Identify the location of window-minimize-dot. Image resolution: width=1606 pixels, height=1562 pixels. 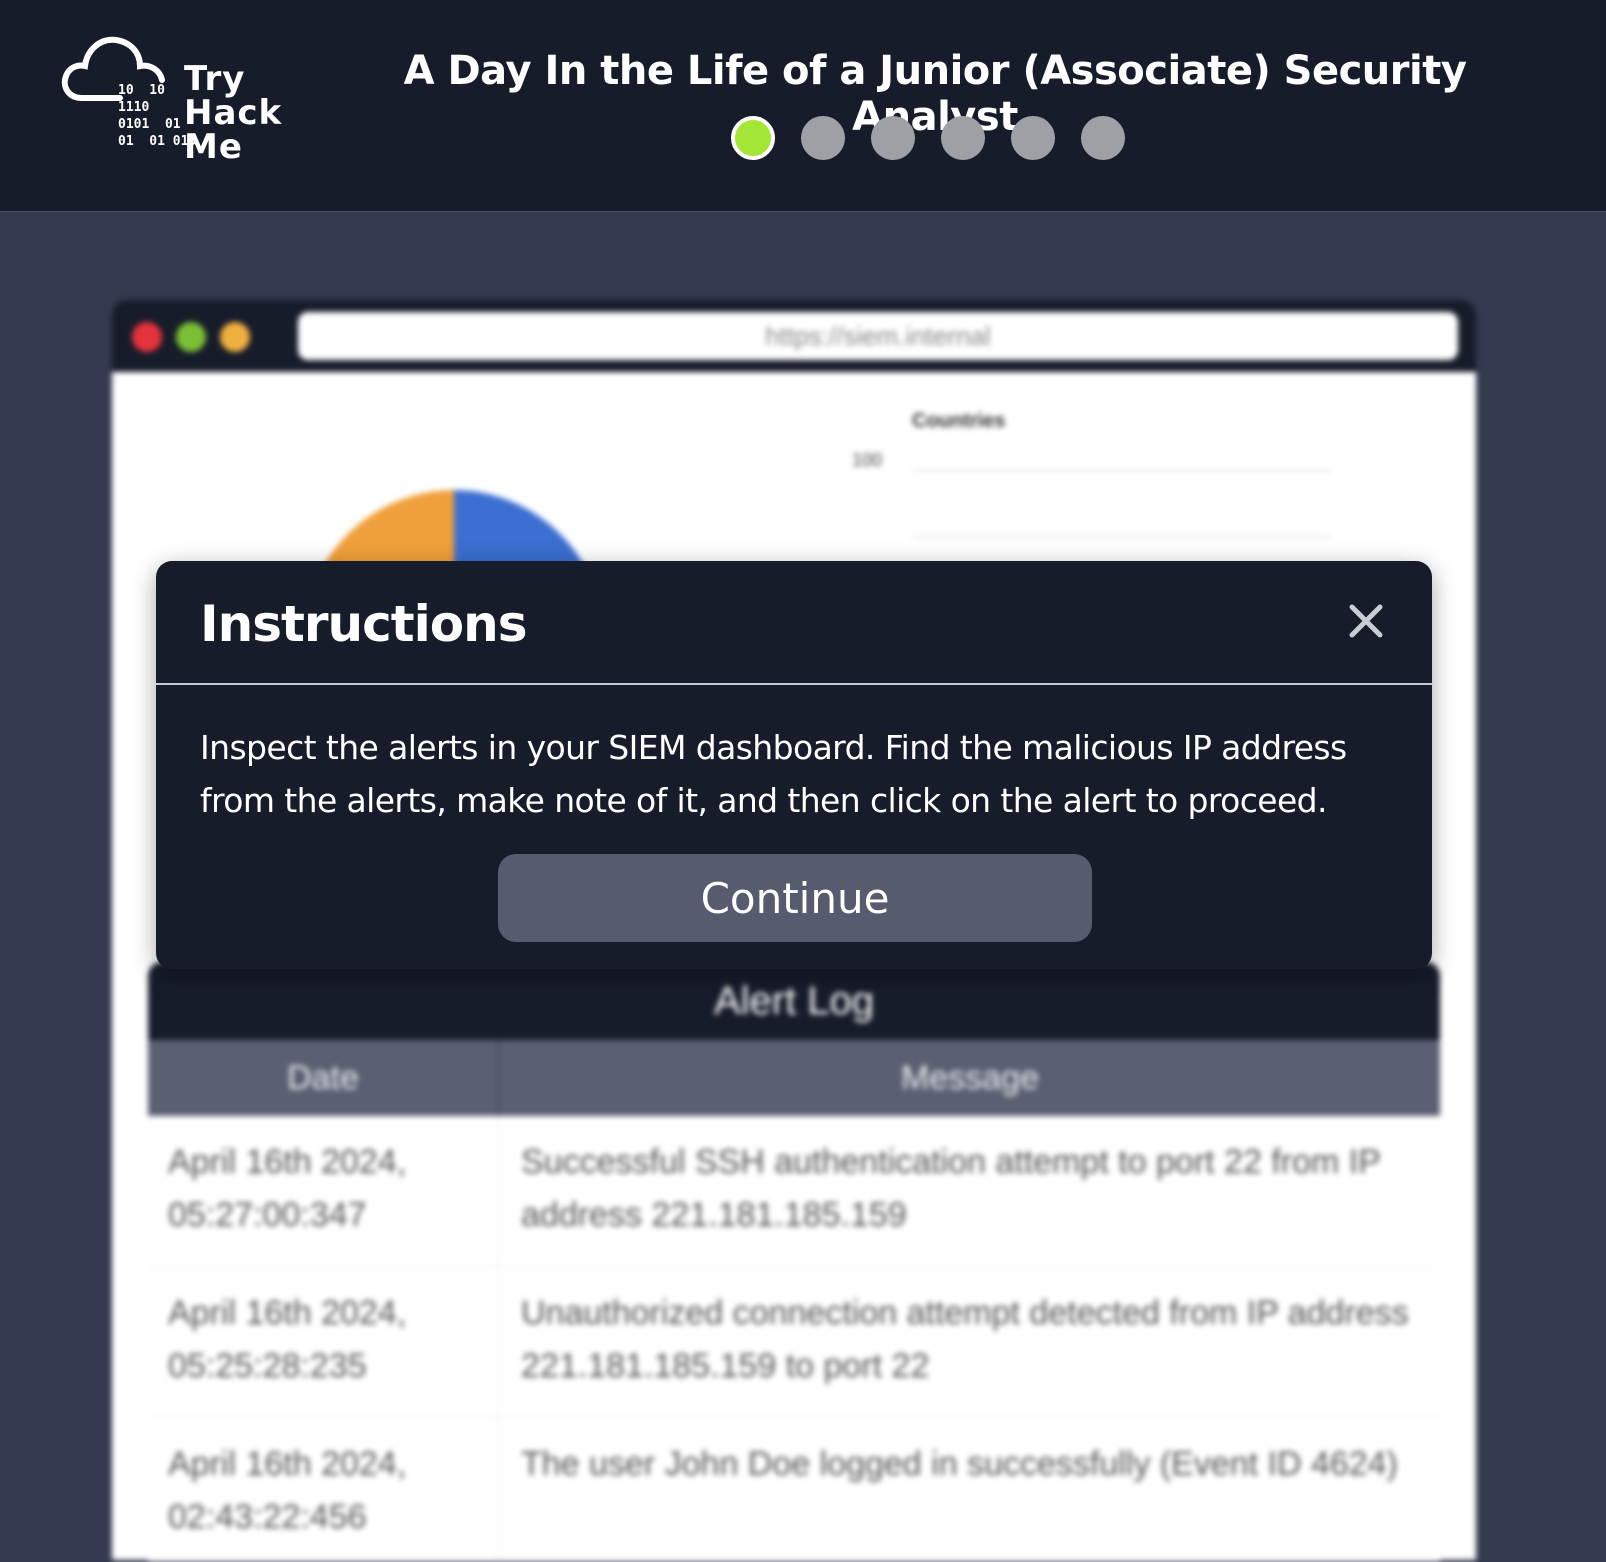
(235, 337).